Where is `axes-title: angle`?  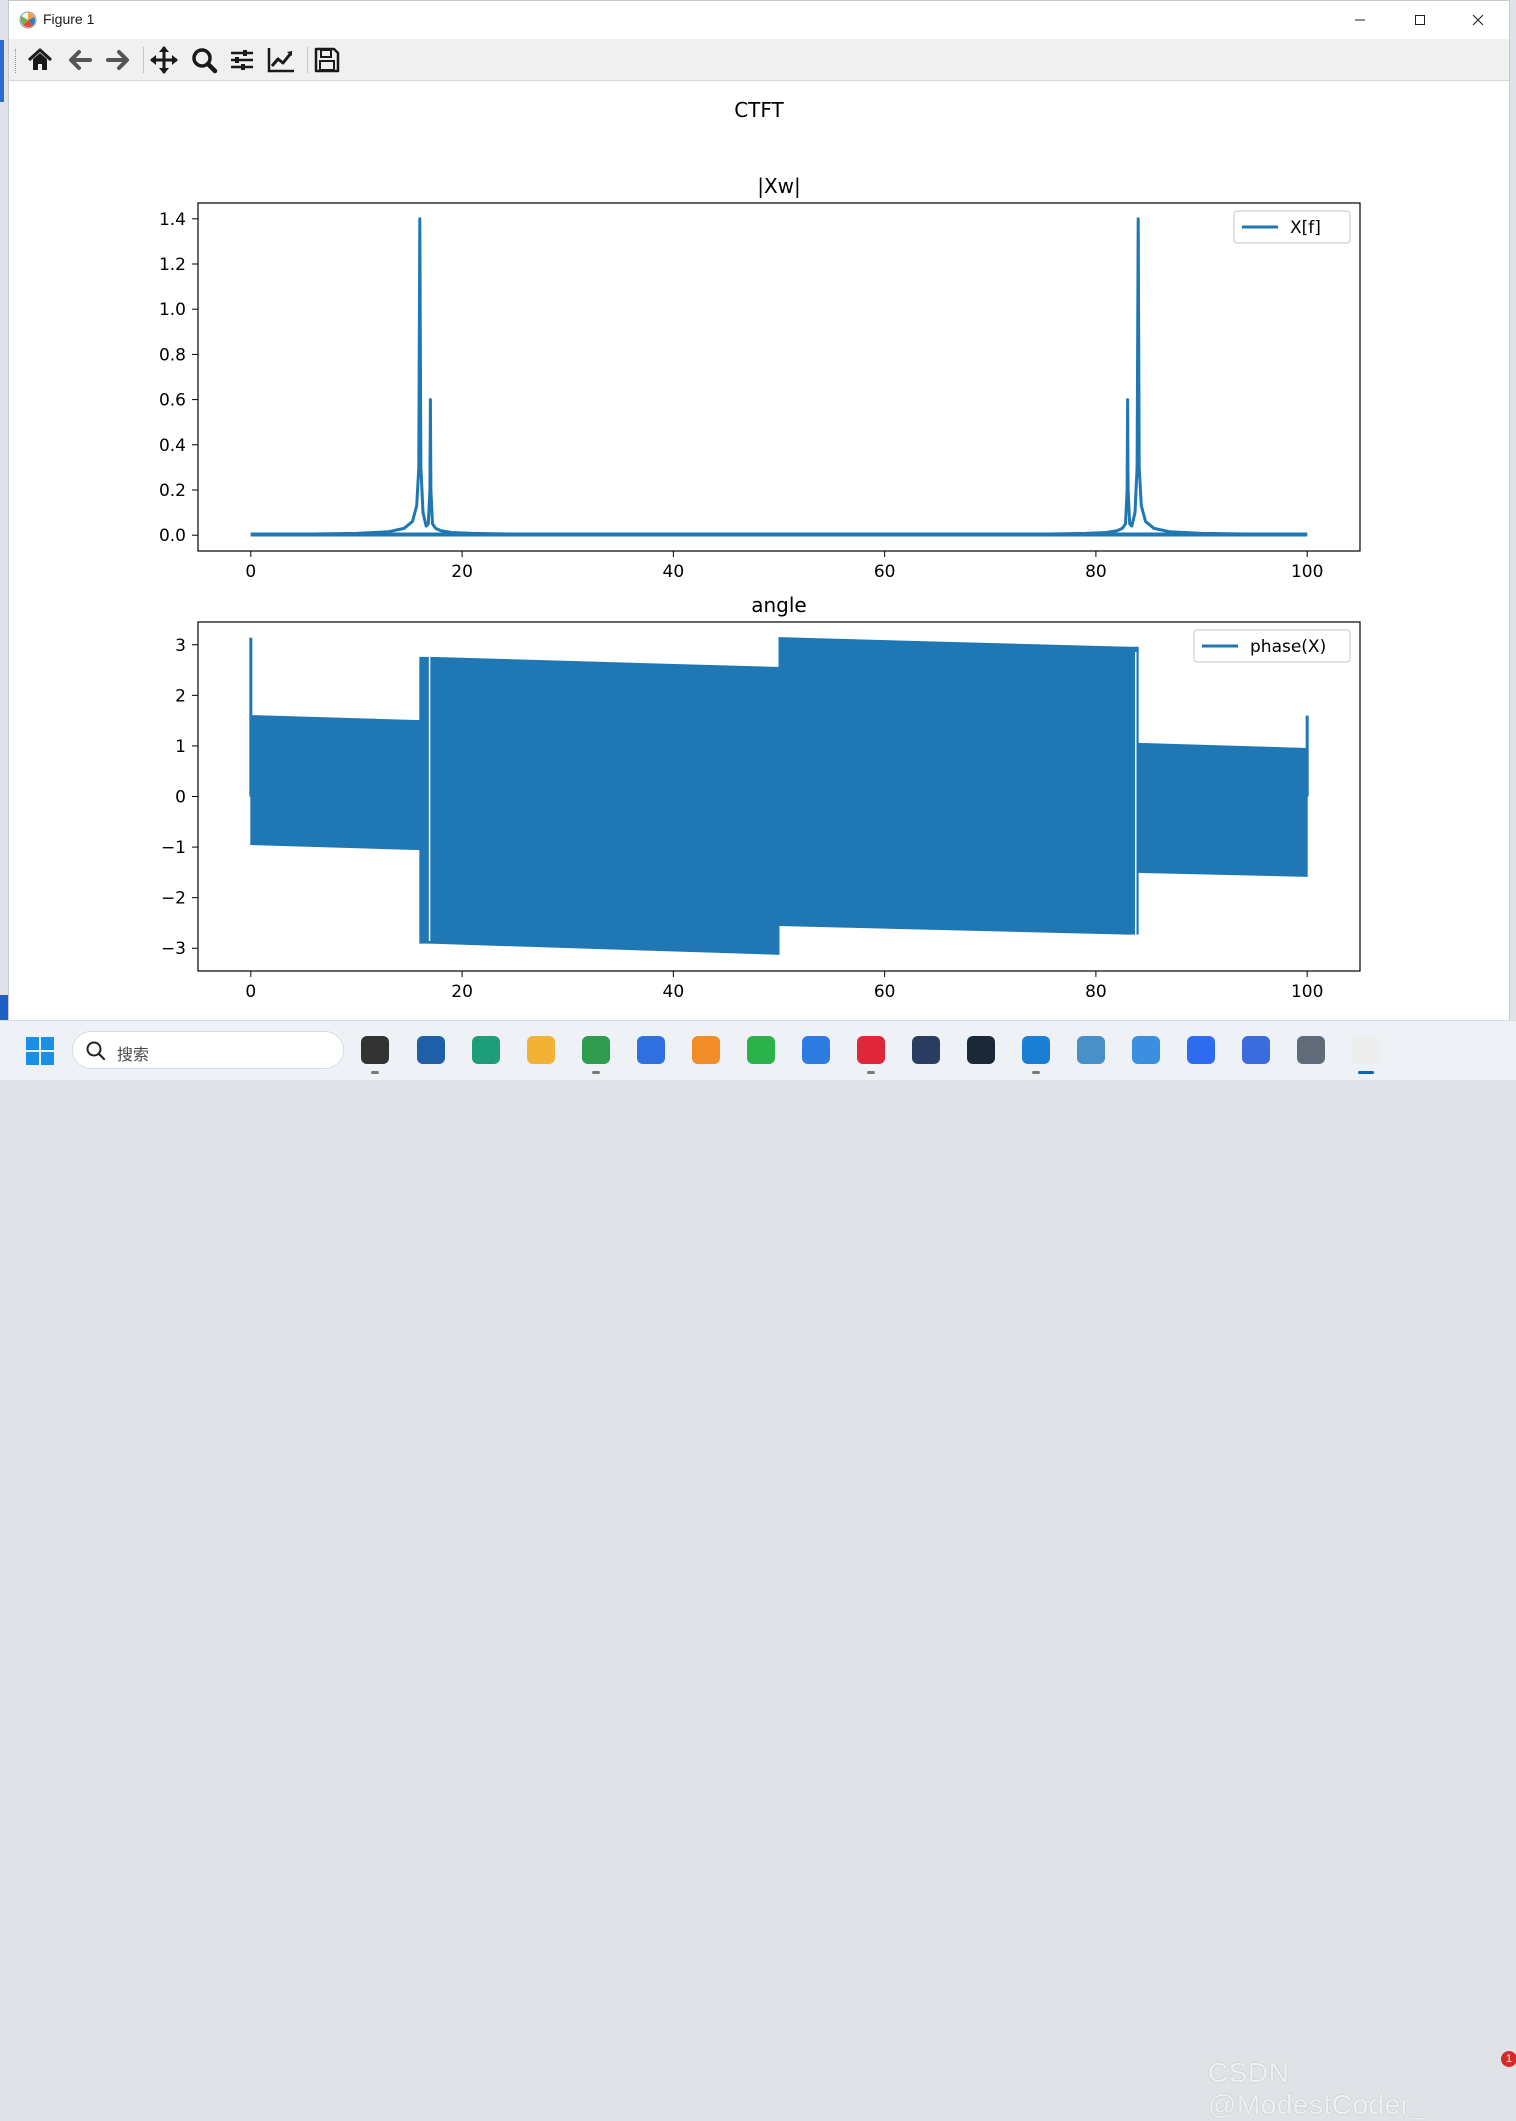 axes-title: angle is located at coordinates (779, 605).